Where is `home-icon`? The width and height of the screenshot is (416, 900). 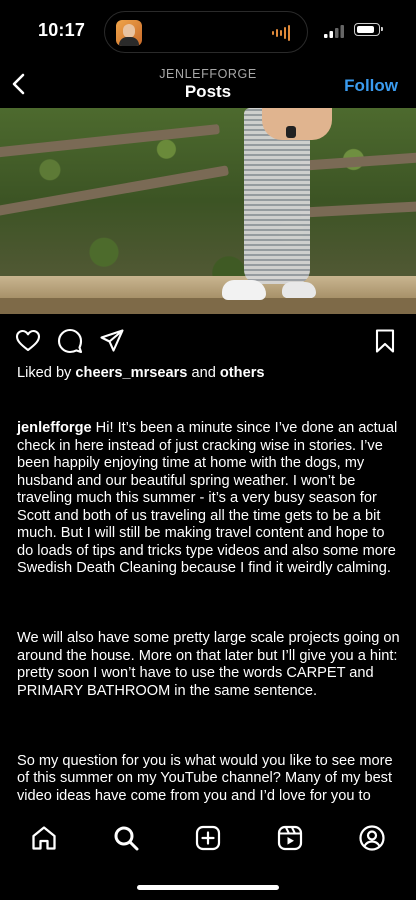 home-icon is located at coordinates (44, 838).